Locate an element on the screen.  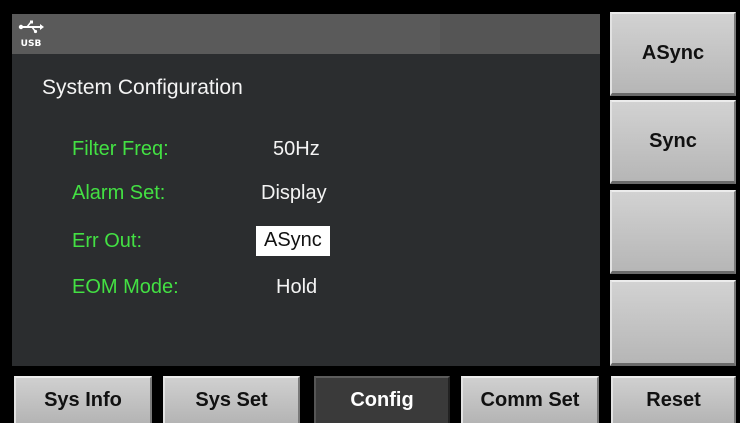
tab-config: Config is located at coordinates (382, 399).